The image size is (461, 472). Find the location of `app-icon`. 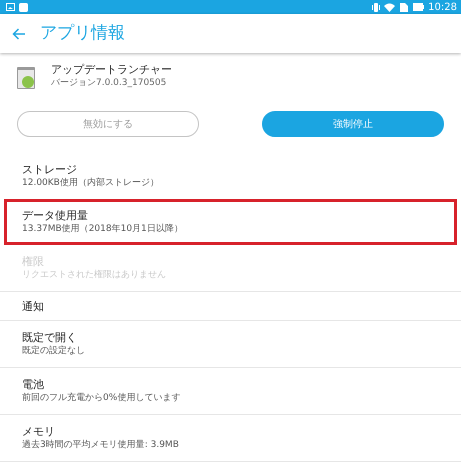

app-icon is located at coordinates (26, 78).